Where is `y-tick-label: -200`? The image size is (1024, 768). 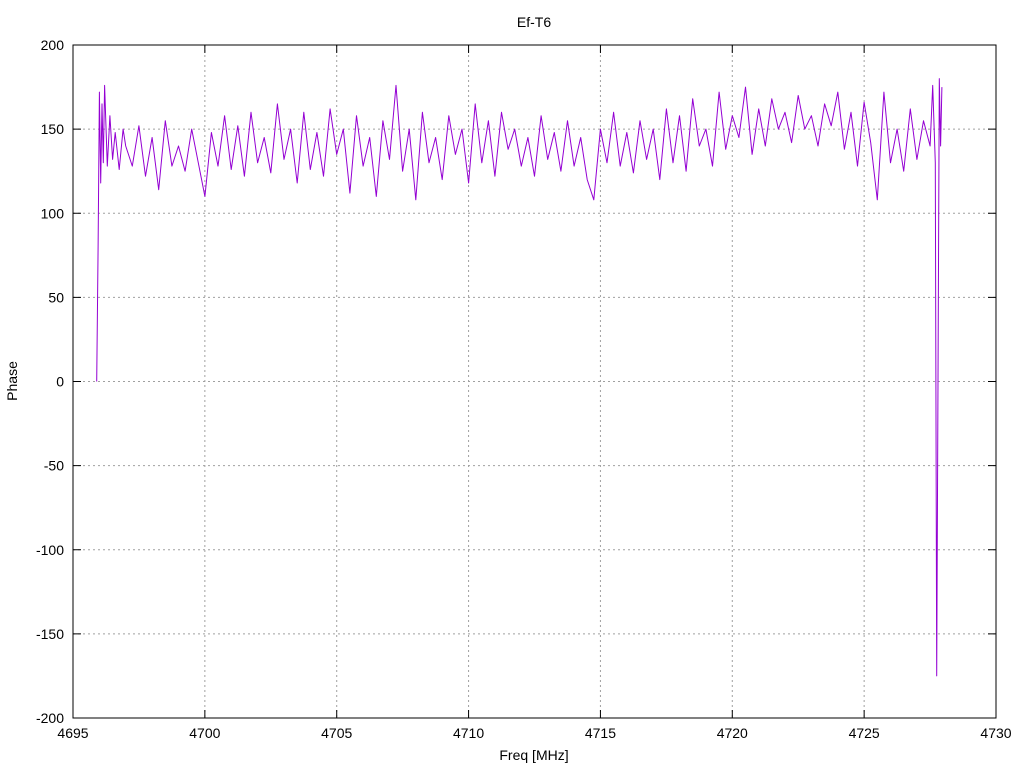 y-tick-label: -200 is located at coordinates (50, 718).